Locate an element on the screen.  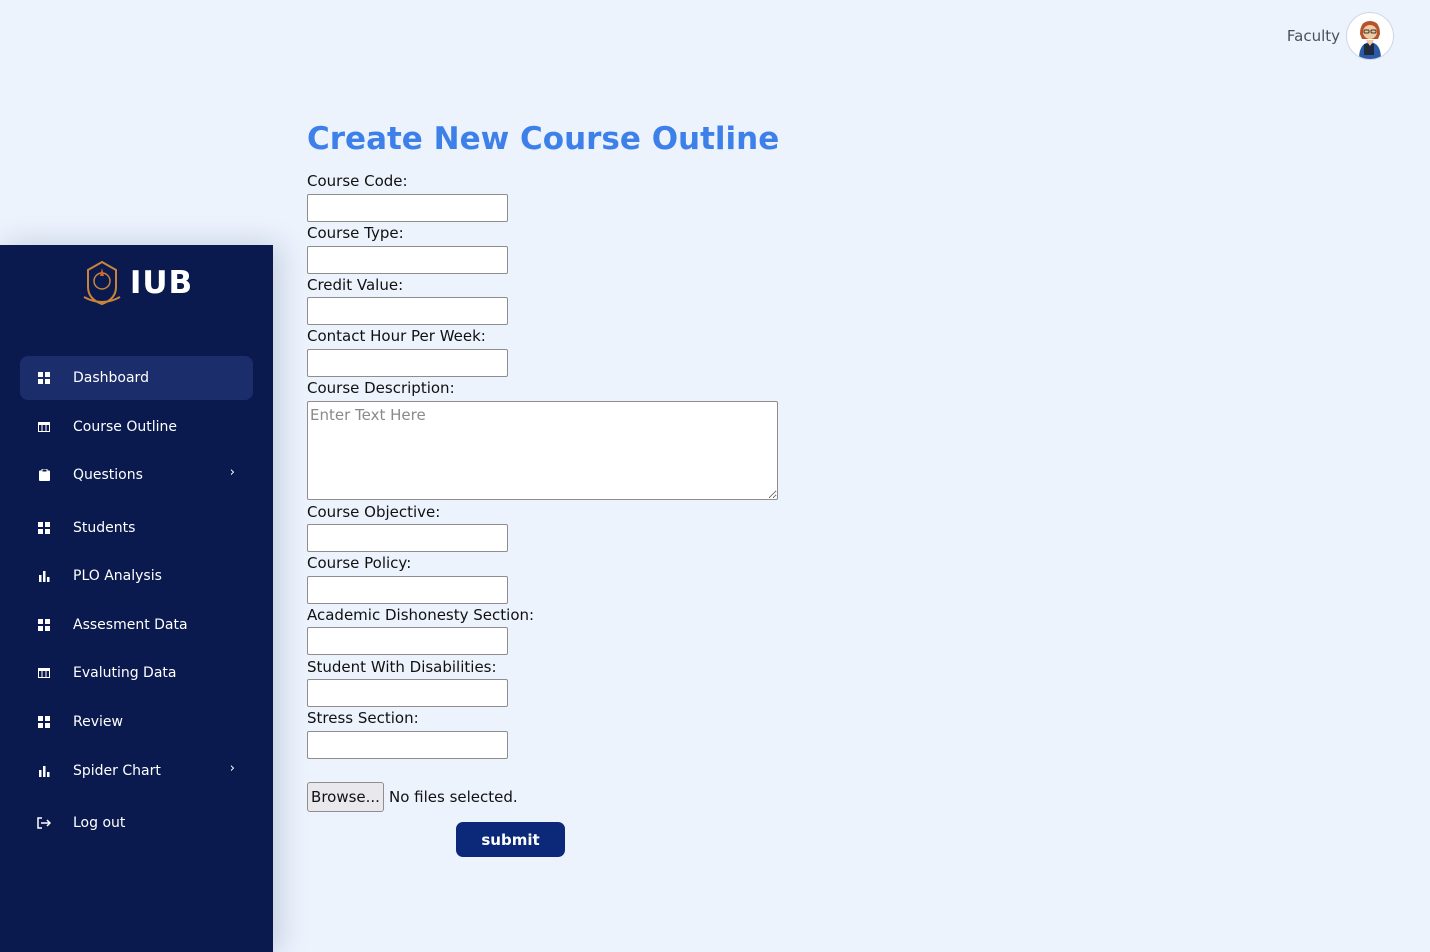
user-menu: Faculty is located at coordinates (1340, 36).